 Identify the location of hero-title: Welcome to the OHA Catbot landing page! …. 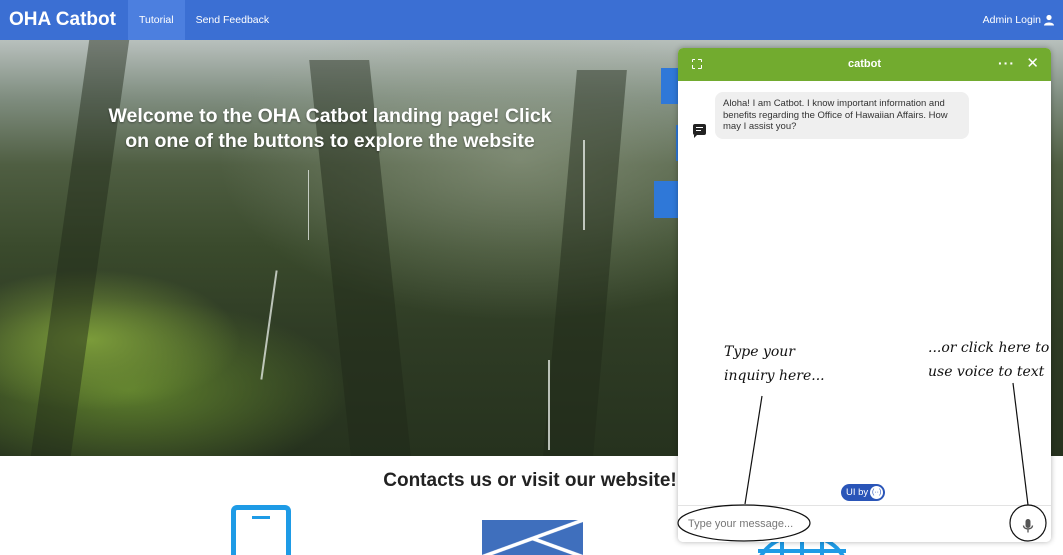
(330, 128).